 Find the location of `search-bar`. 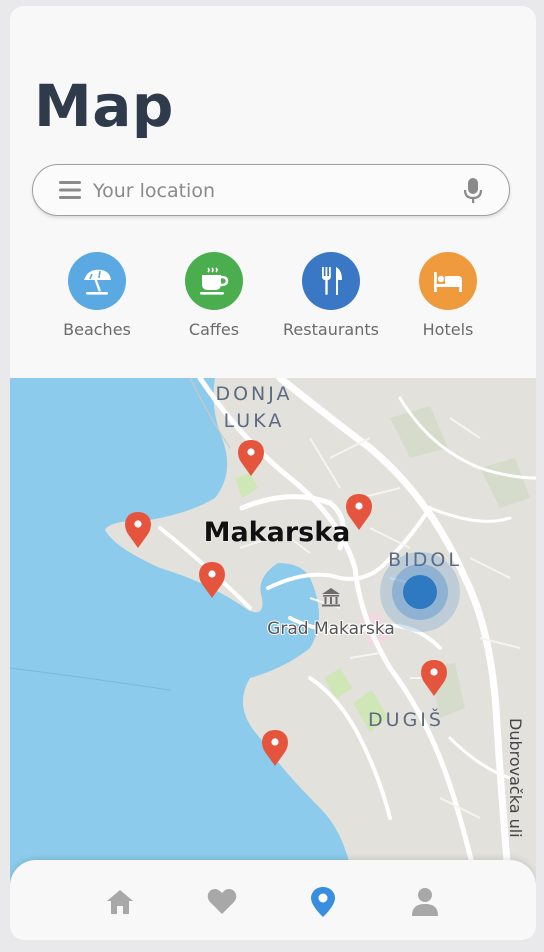

search-bar is located at coordinates (271, 190).